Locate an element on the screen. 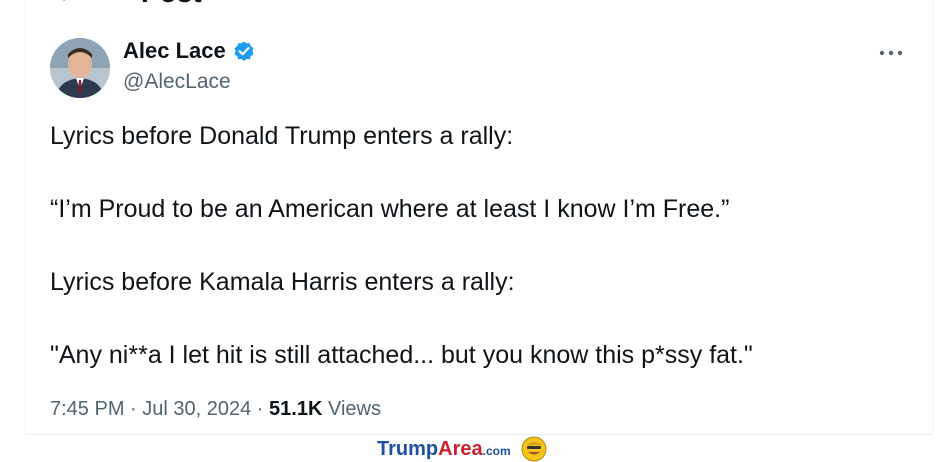 Image resolution: width=940 pixels, height=462 pixels. author-handle: @AlecLace is located at coordinates (177, 82).